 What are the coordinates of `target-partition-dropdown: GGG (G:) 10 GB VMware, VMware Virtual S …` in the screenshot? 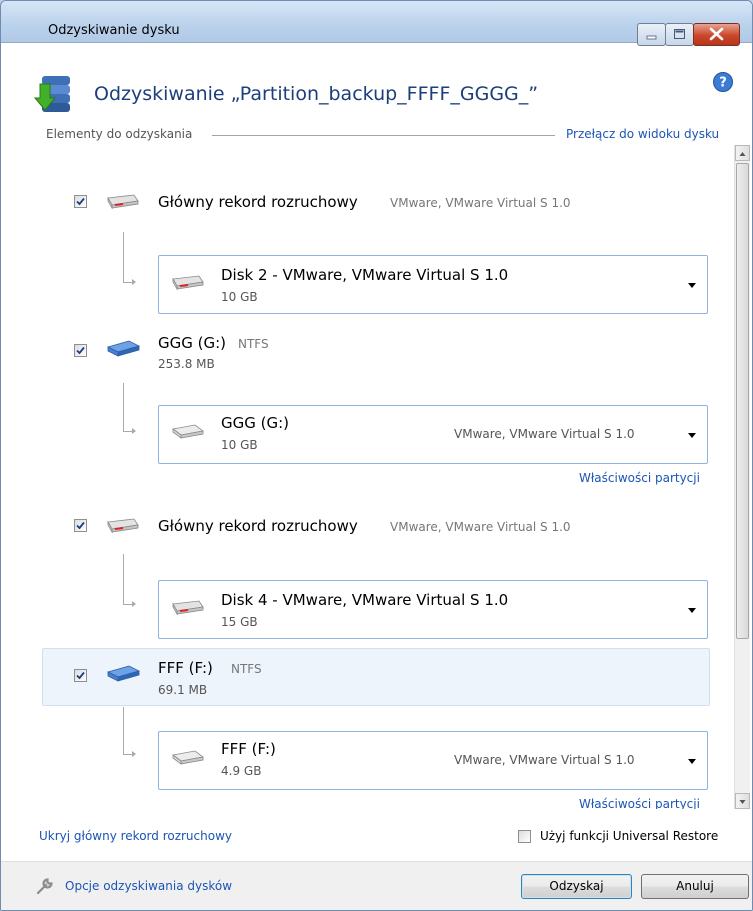 It's located at (433, 434).